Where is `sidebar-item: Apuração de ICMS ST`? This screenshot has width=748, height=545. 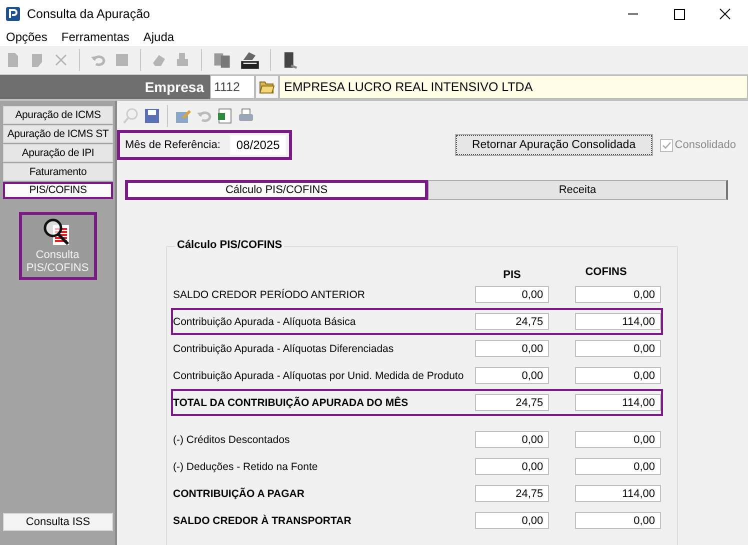
sidebar-item: Apuração de ICMS ST is located at coordinates (58, 134).